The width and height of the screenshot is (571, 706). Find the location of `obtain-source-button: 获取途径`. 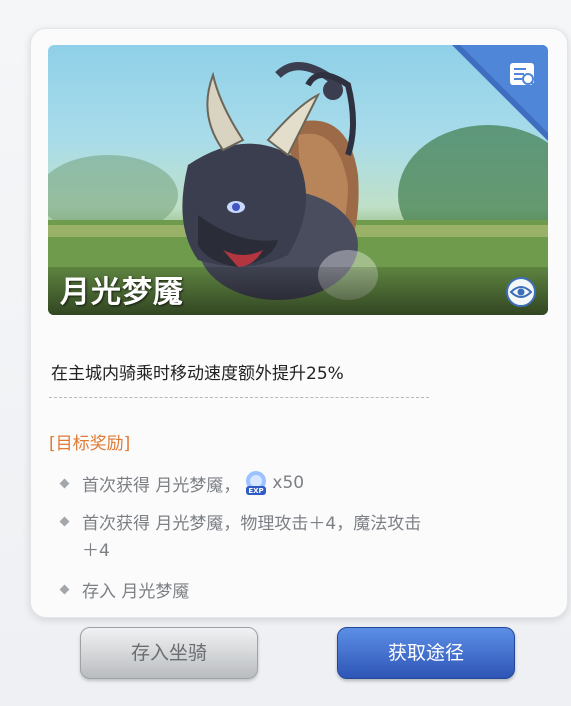

obtain-source-button: 获取途径 is located at coordinates (426, 653).